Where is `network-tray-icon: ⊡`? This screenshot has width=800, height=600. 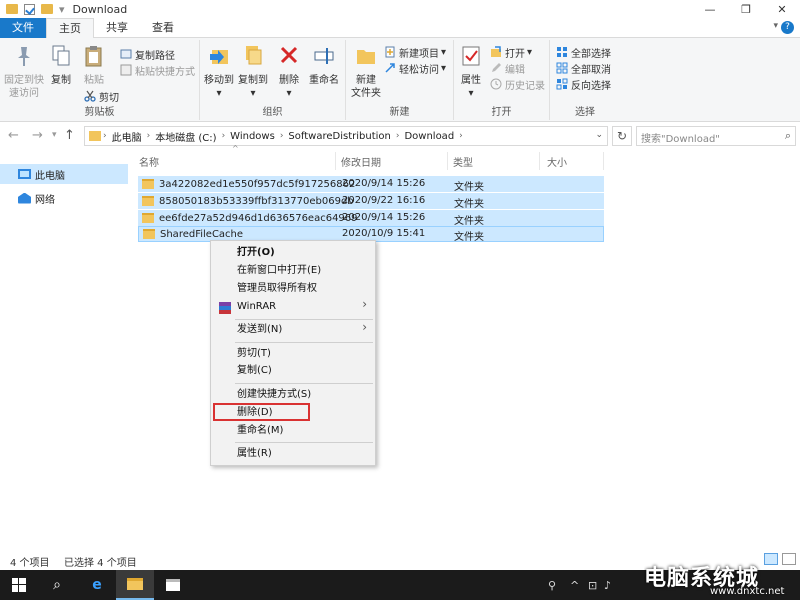 network-tray-icon: ⊡ is located at coordinates (592, 585).